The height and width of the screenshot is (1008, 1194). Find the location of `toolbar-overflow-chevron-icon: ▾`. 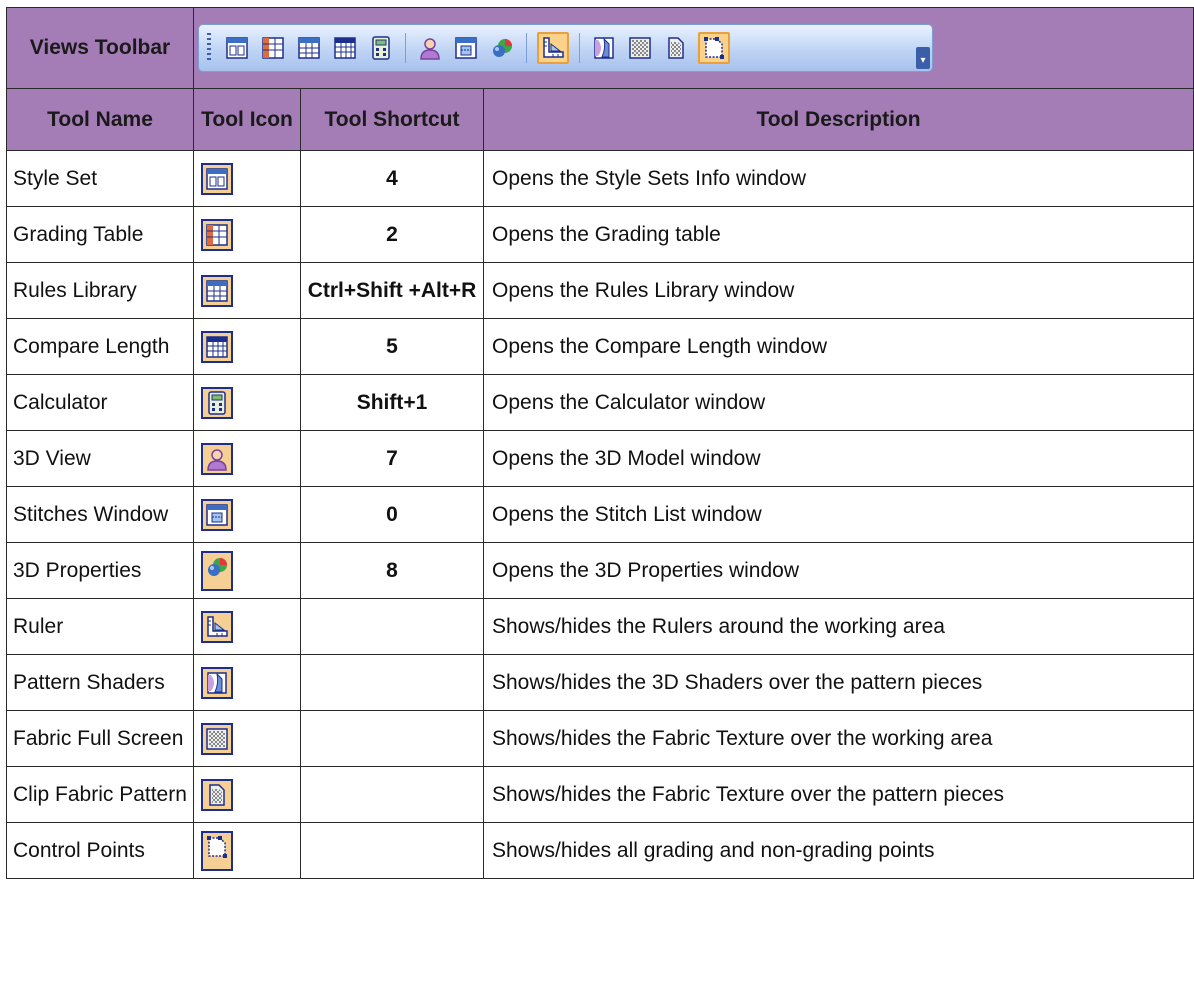

toolbar-overflow-chevron-icon: ▾ is located at coordinates (923, 58).